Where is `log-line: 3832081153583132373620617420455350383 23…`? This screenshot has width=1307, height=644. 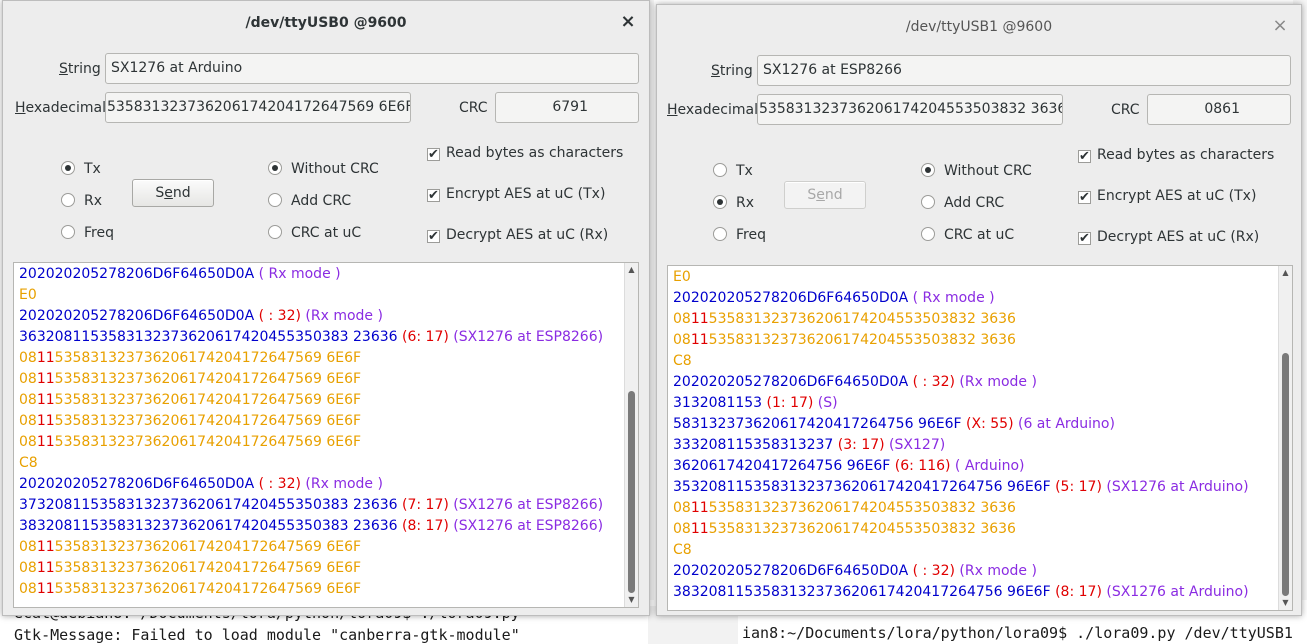
log-line: 3832081153583132373620617420455350383 23… is located at coordinates (311, 526).